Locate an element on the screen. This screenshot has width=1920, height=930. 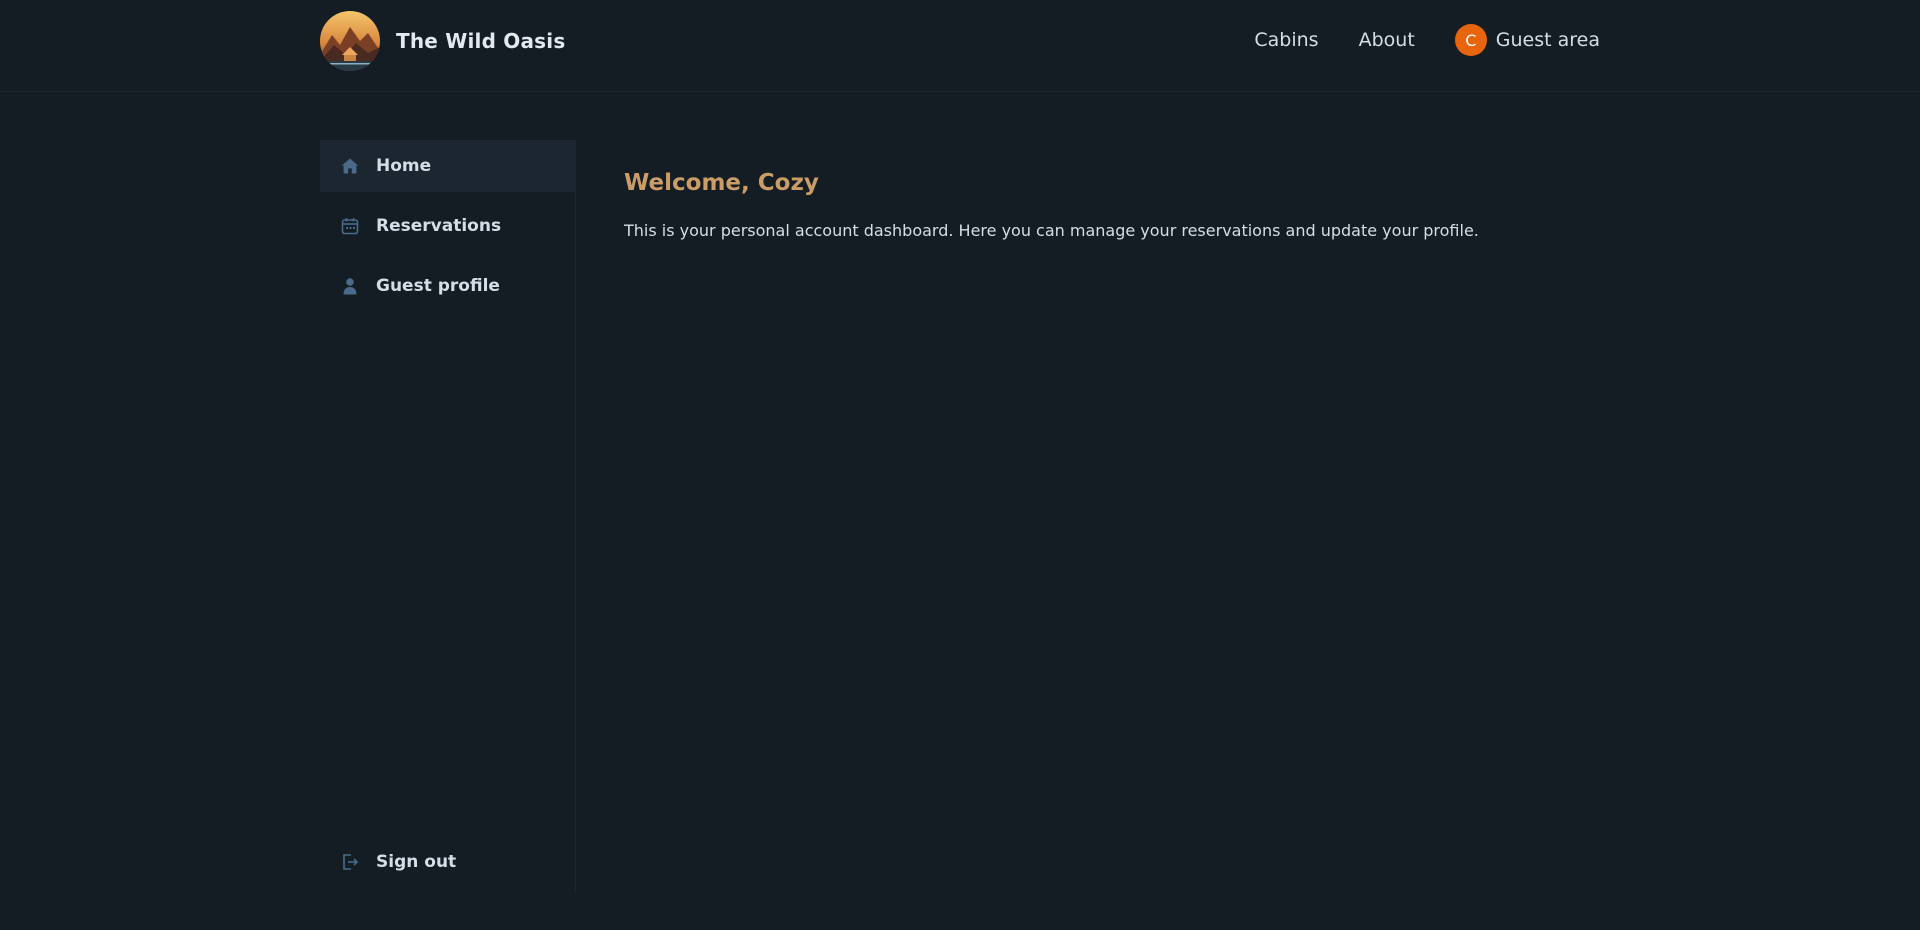
sign-out-label: Sign out is located at coordinates (416, 862).